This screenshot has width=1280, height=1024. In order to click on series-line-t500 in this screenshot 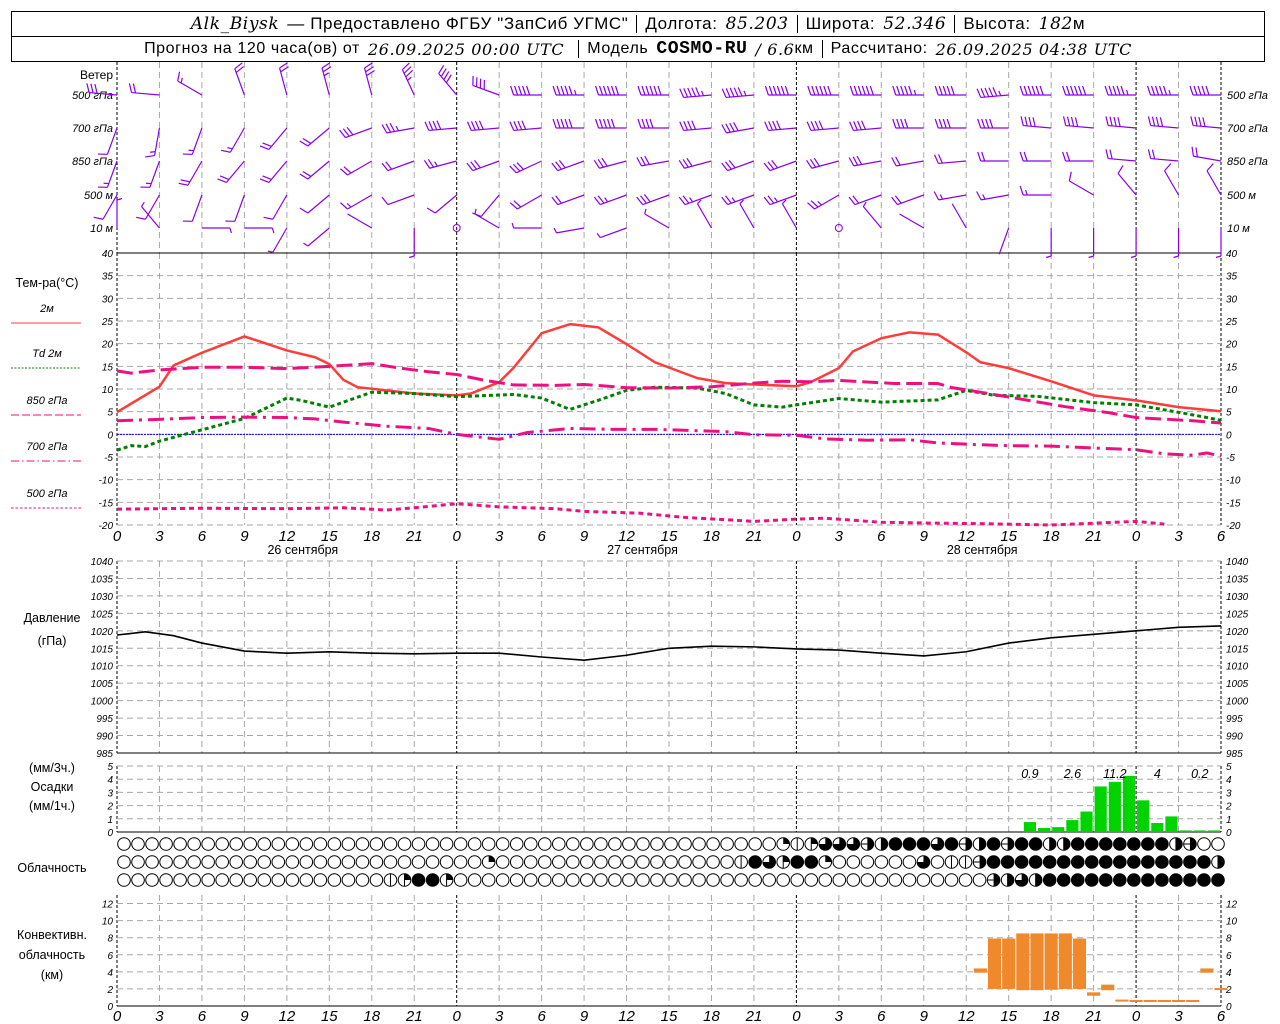, I will do `click(640, 514)`.